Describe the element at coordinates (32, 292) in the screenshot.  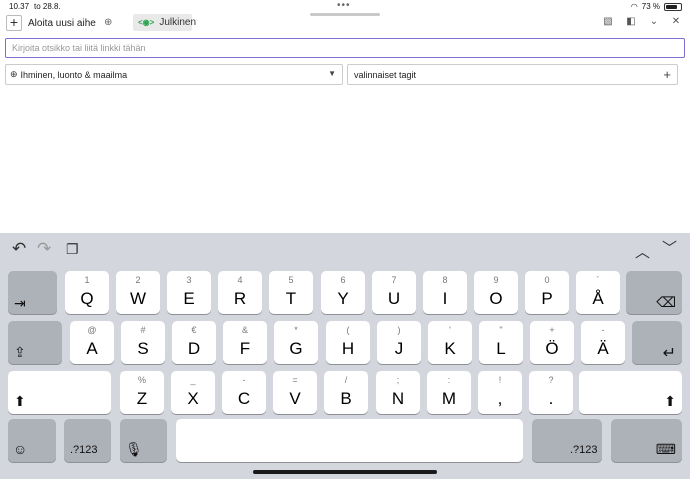
I see `tab-key: ⇥` at that location.